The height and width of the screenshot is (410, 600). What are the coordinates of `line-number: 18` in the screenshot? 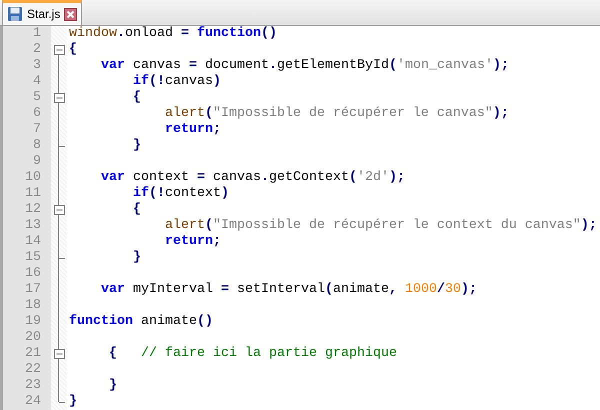 It's located at (33, 306).